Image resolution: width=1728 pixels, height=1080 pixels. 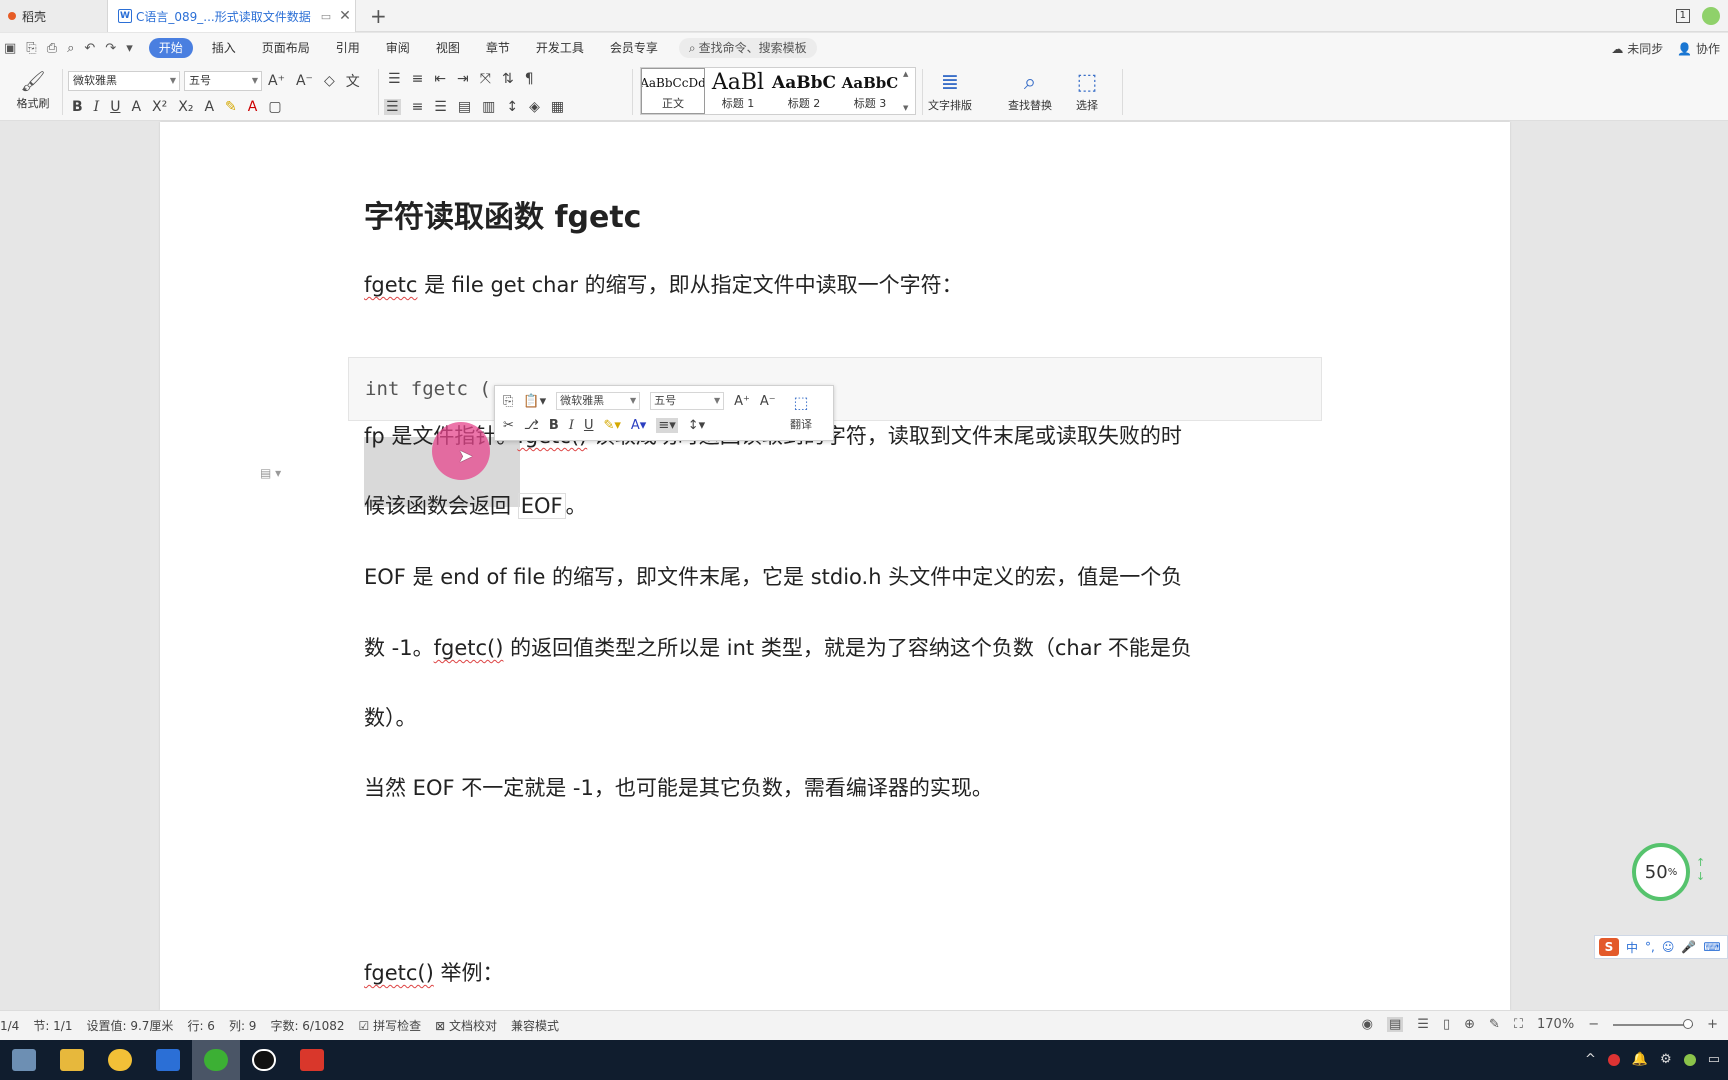 I want to click on write-mode-icon: ✎, so click(x=1494, y=1024).